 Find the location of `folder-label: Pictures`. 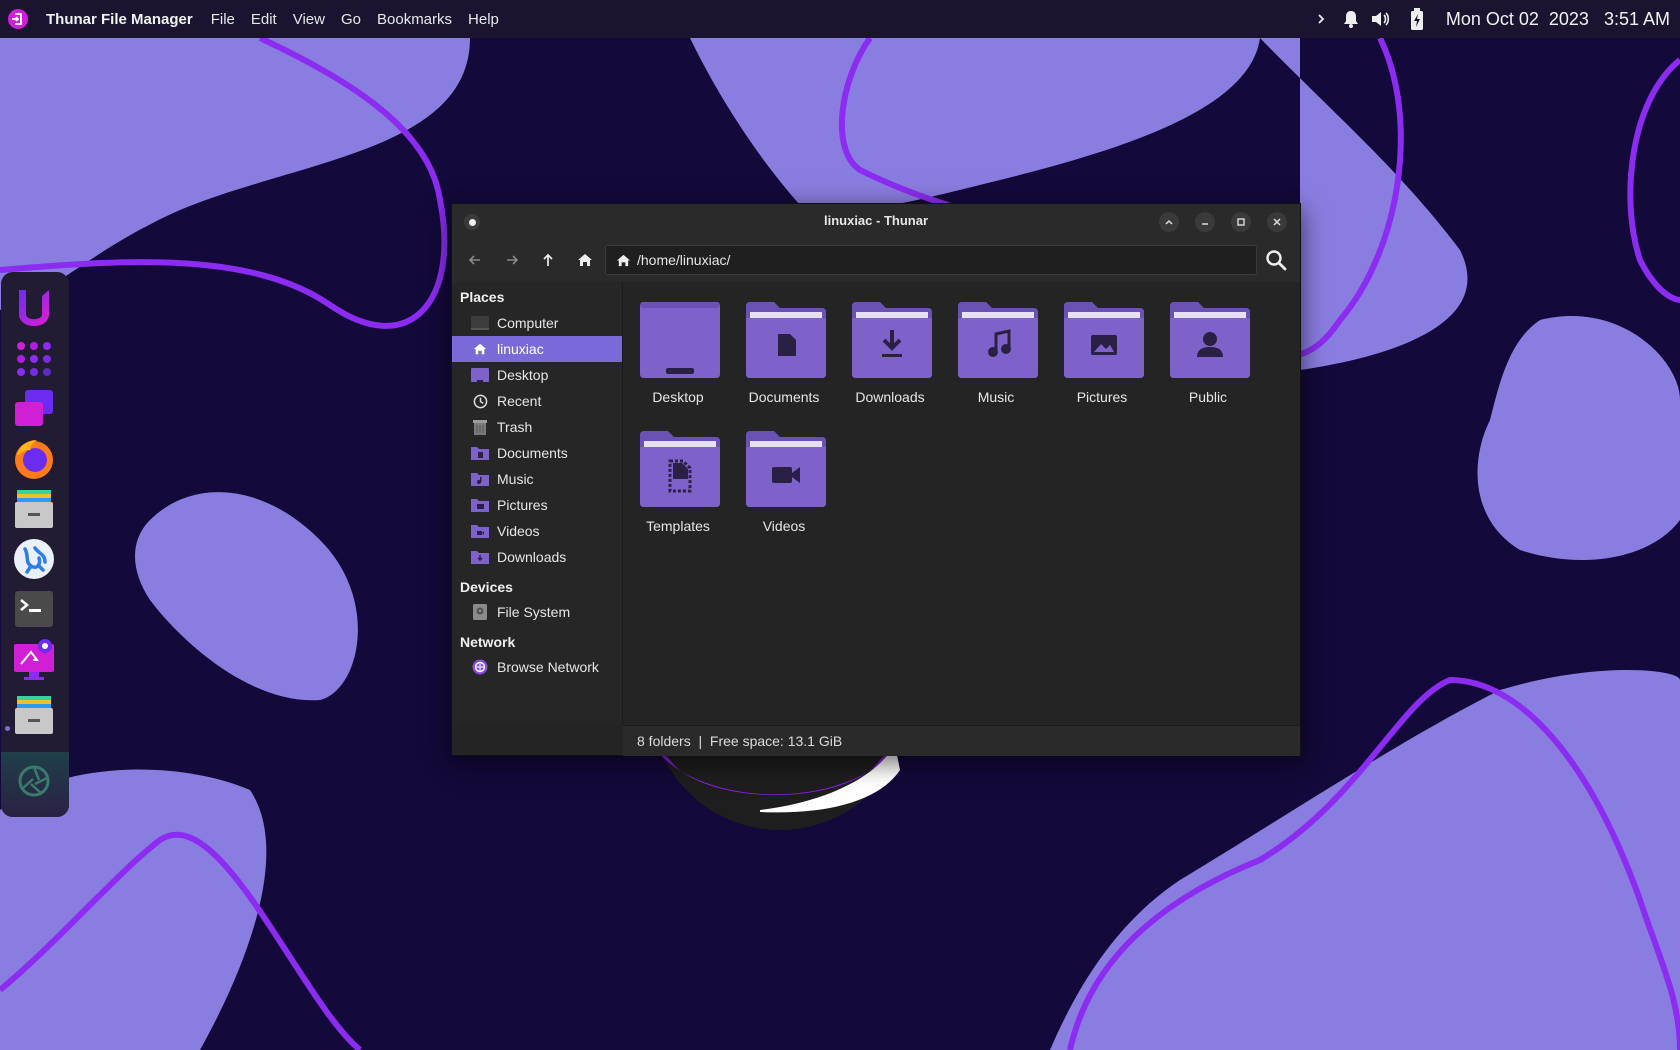

folder-label: Pictures is located at coordinates (1102, 397).